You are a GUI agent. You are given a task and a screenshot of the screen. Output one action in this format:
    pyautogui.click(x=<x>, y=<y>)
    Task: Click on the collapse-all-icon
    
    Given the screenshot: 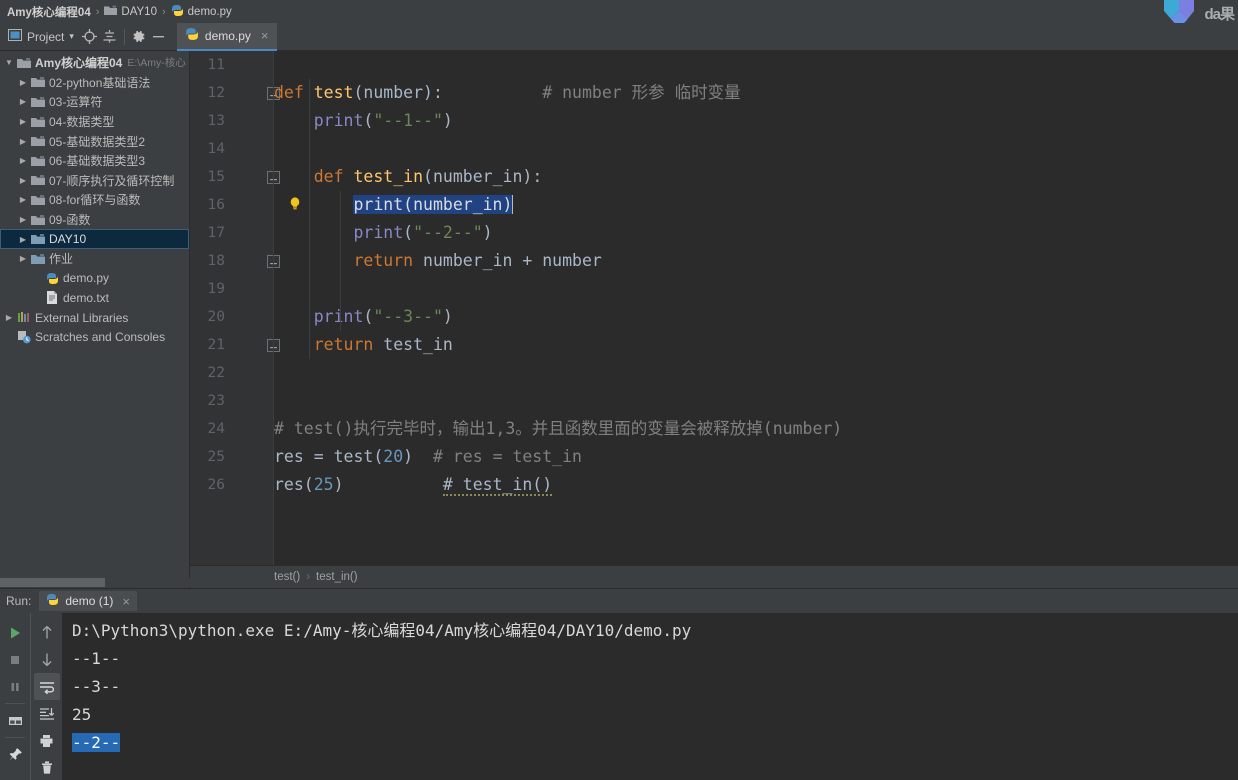 What is the action you would take?
    pyautogui.click(x=110, y=37)
    